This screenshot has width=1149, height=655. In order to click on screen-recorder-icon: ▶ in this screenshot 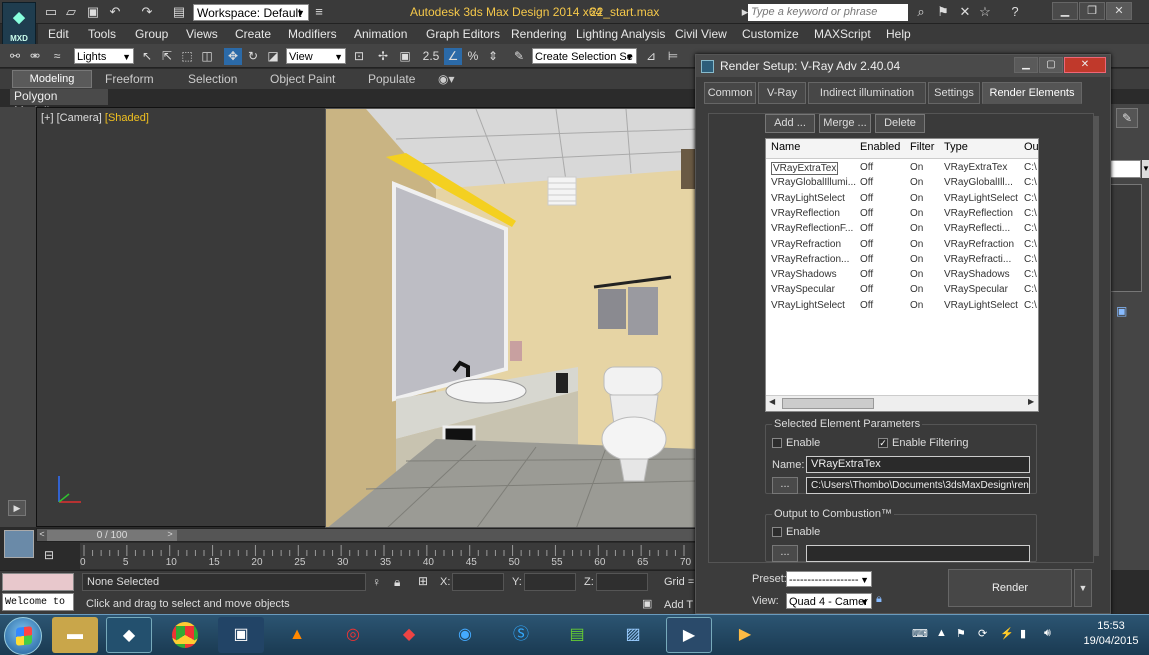, I will do `click(745, 635)`.